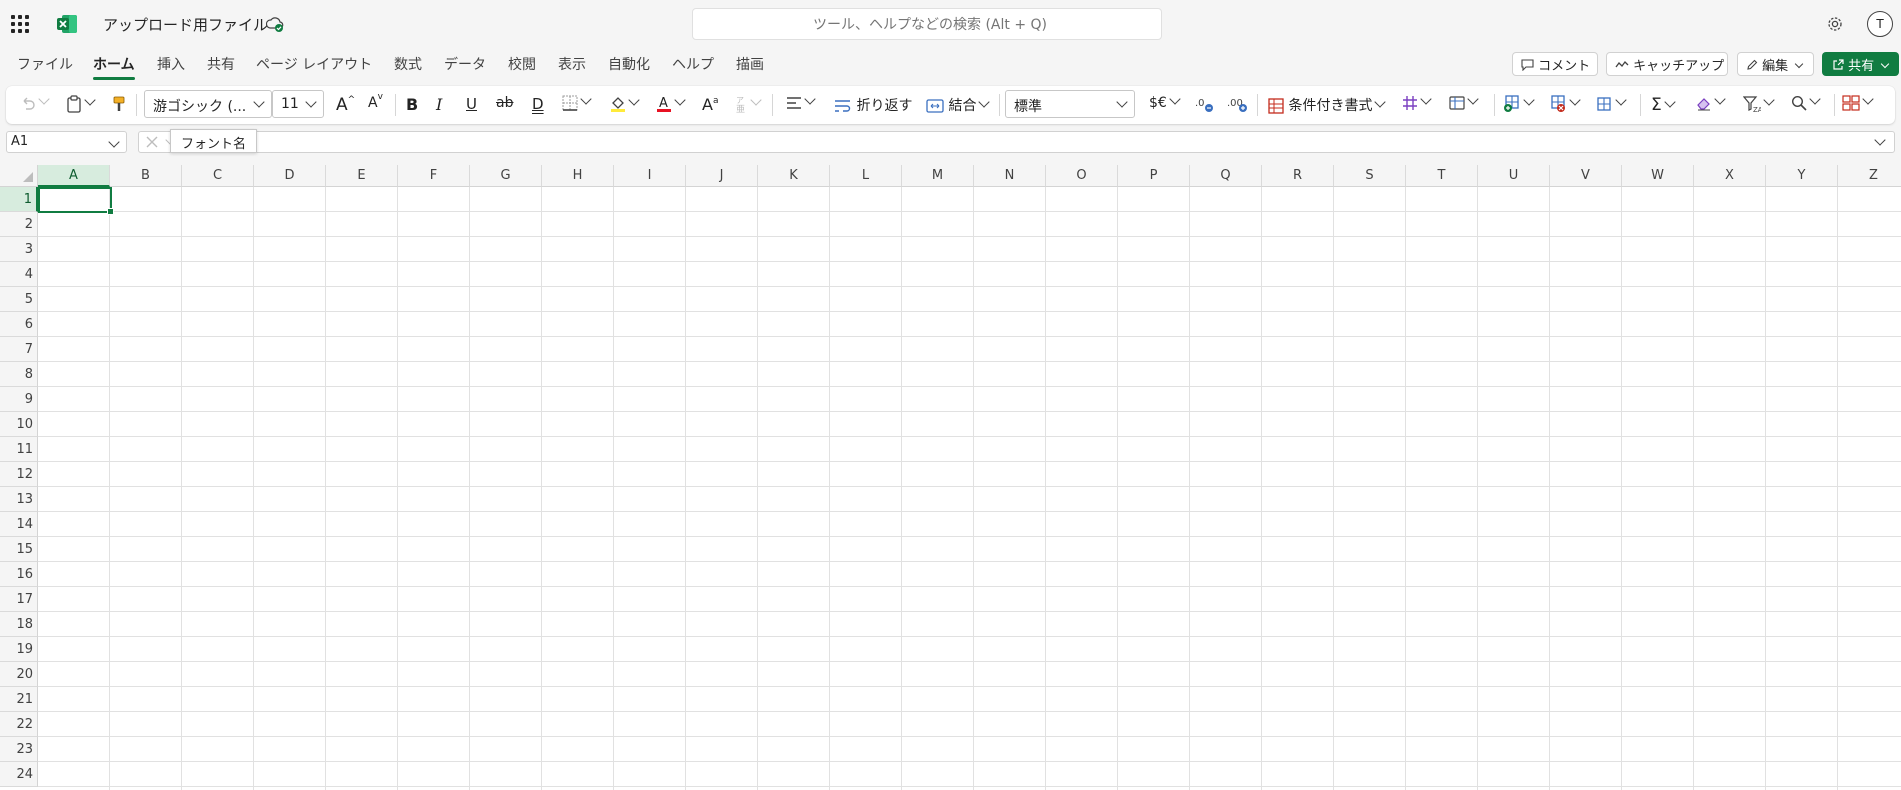 The image size is (1901, 790). What do you see at coordinates (1442, 176) in the screenshot?
I see `column-header-t: T` at bounding box center [1442, 176].